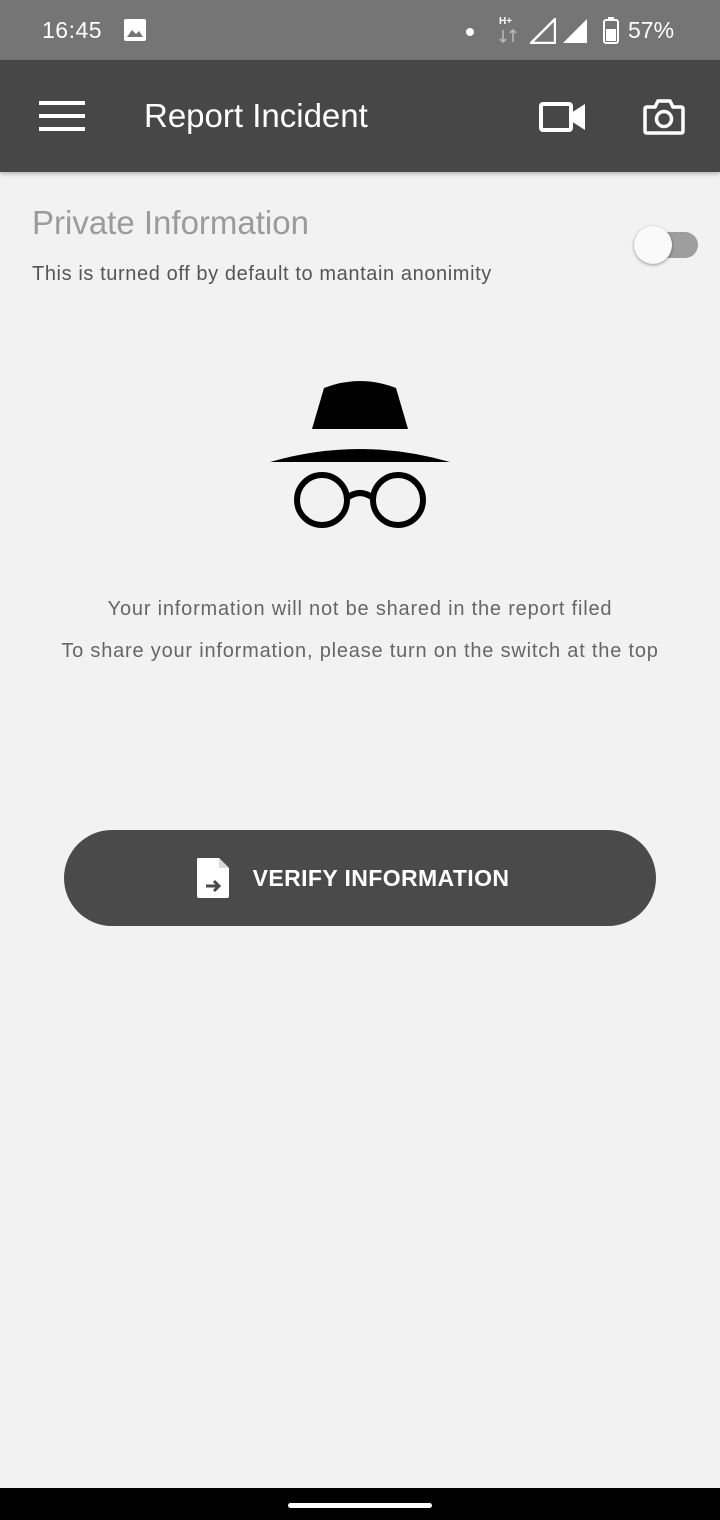  What do you see at coordinates (381, 877) in the screenshot?
I see `verify-information-label: VERIFY INFORMATION` at bounding box center [381, 877].